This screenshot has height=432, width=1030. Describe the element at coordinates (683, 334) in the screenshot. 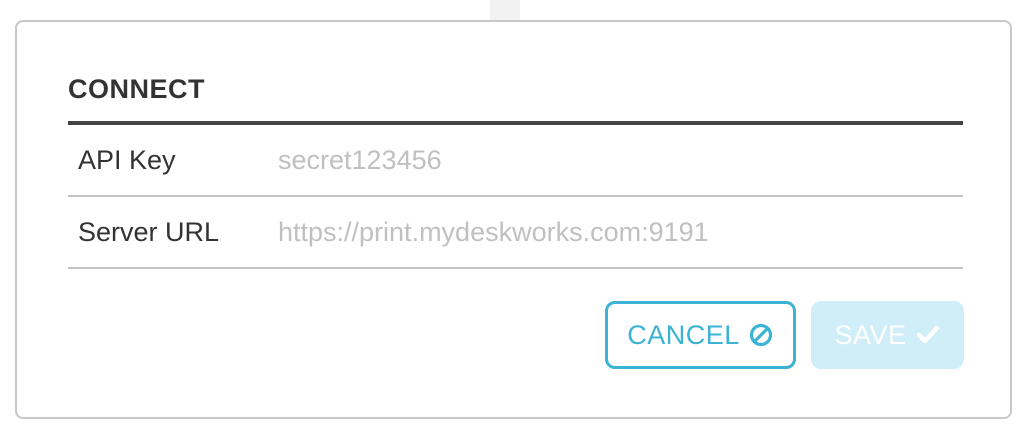

I see `cancel-button-label: CANCEL` at that location.